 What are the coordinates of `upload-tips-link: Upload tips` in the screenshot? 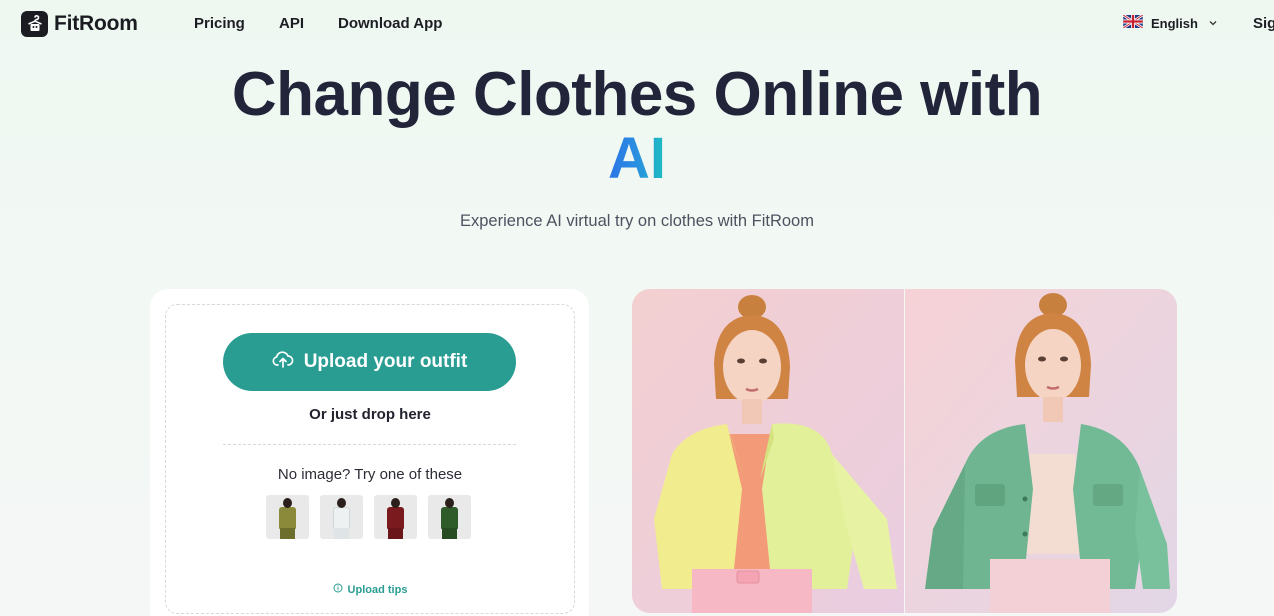 It's located at (370, 589).